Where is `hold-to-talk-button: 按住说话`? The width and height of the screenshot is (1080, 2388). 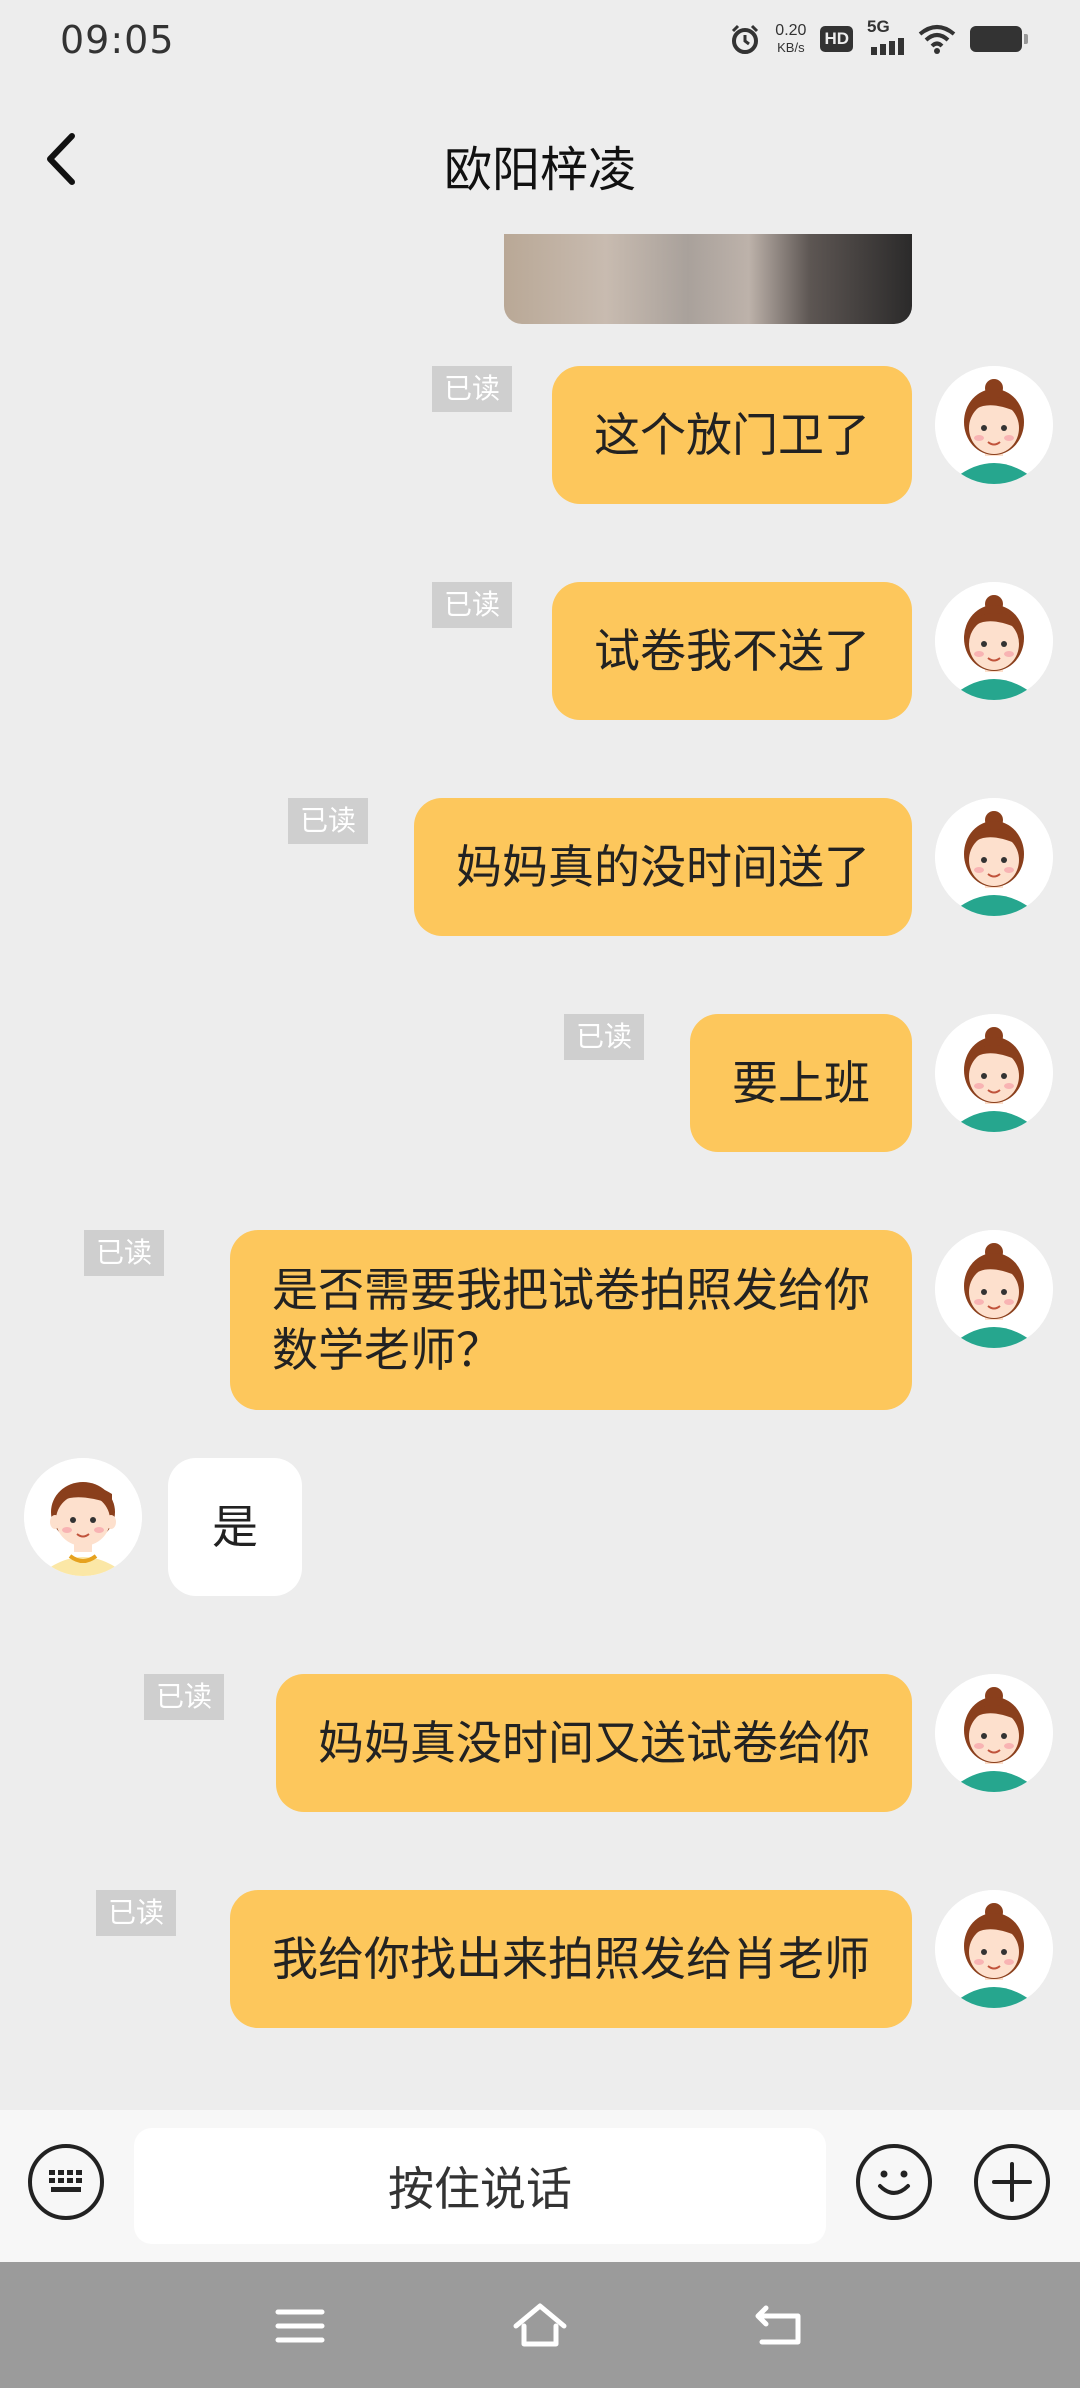
hold-to-talk-button: 按住说话 is located at coordinates (480, 2186).